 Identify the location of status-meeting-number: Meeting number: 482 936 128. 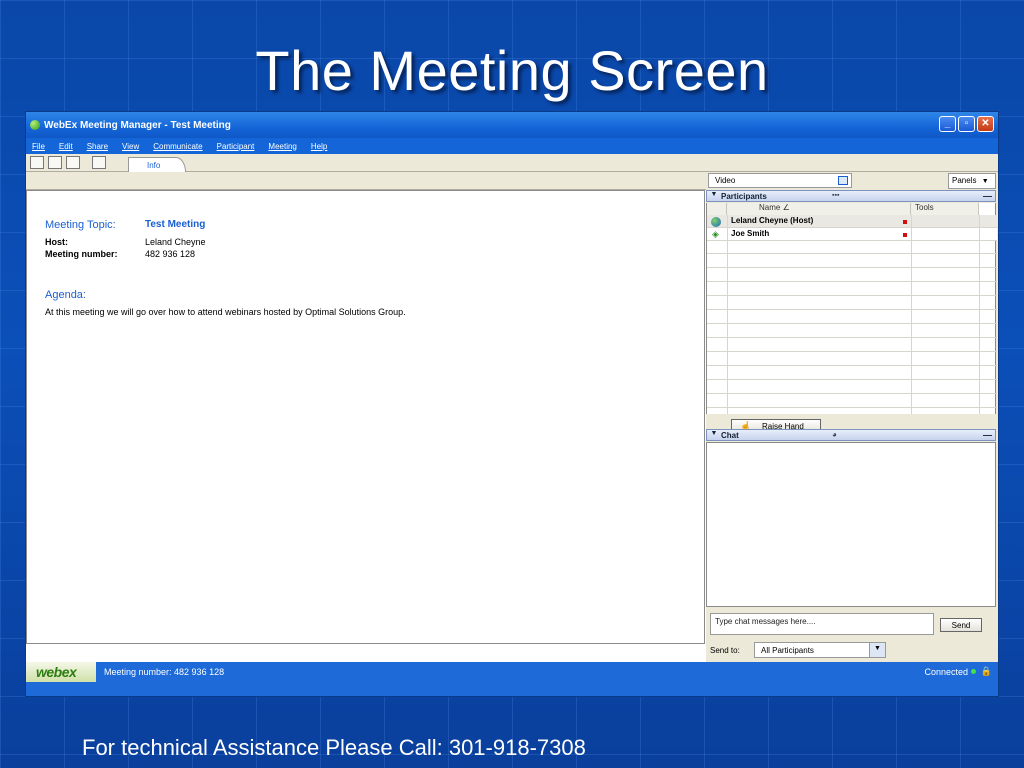
(164, 672).